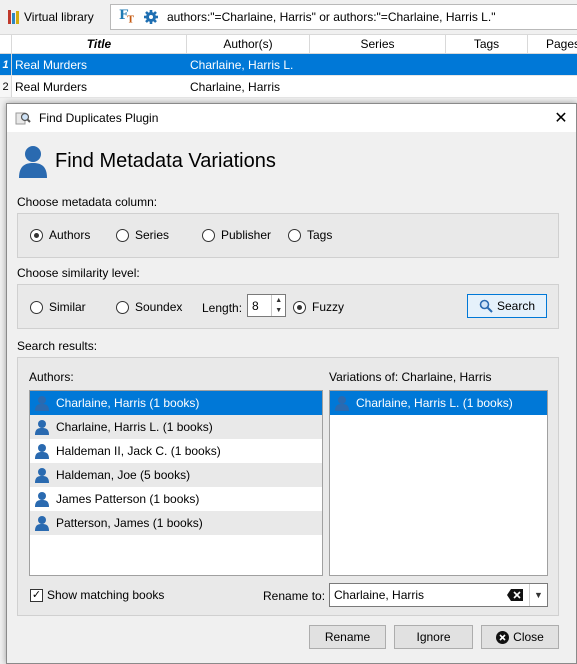 The height and width of the screenshot is (664, 577). I want to click on radio-fuzzy: Fuzzy, so click(318, 307).